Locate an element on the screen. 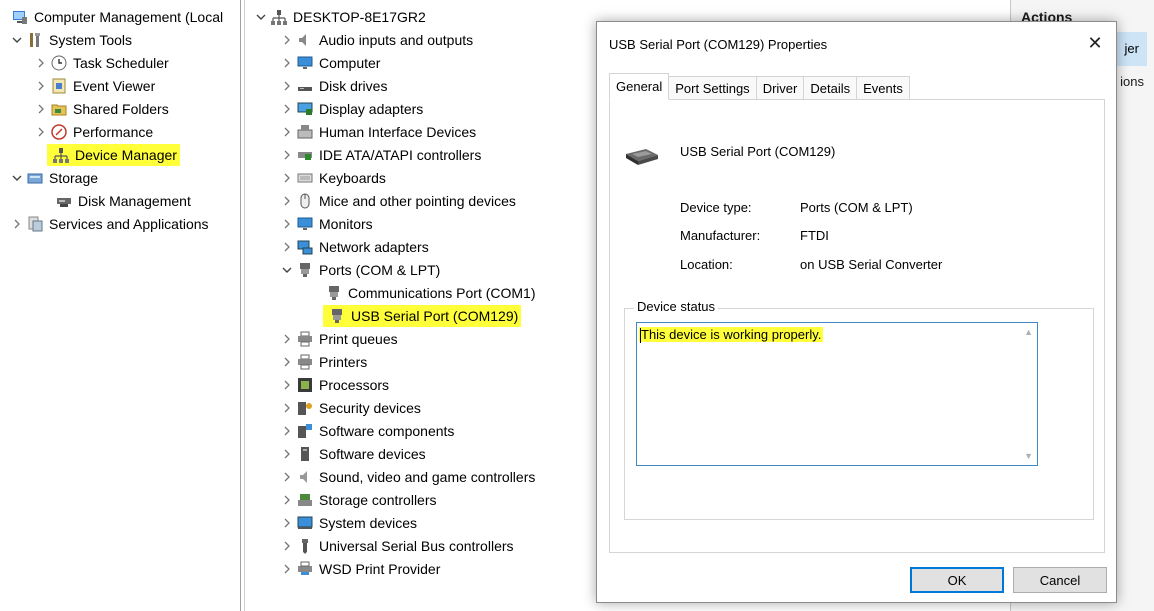 This screenshot has height=611, width=1154. device-category-label: System devices is located at coordinates (368, 522).